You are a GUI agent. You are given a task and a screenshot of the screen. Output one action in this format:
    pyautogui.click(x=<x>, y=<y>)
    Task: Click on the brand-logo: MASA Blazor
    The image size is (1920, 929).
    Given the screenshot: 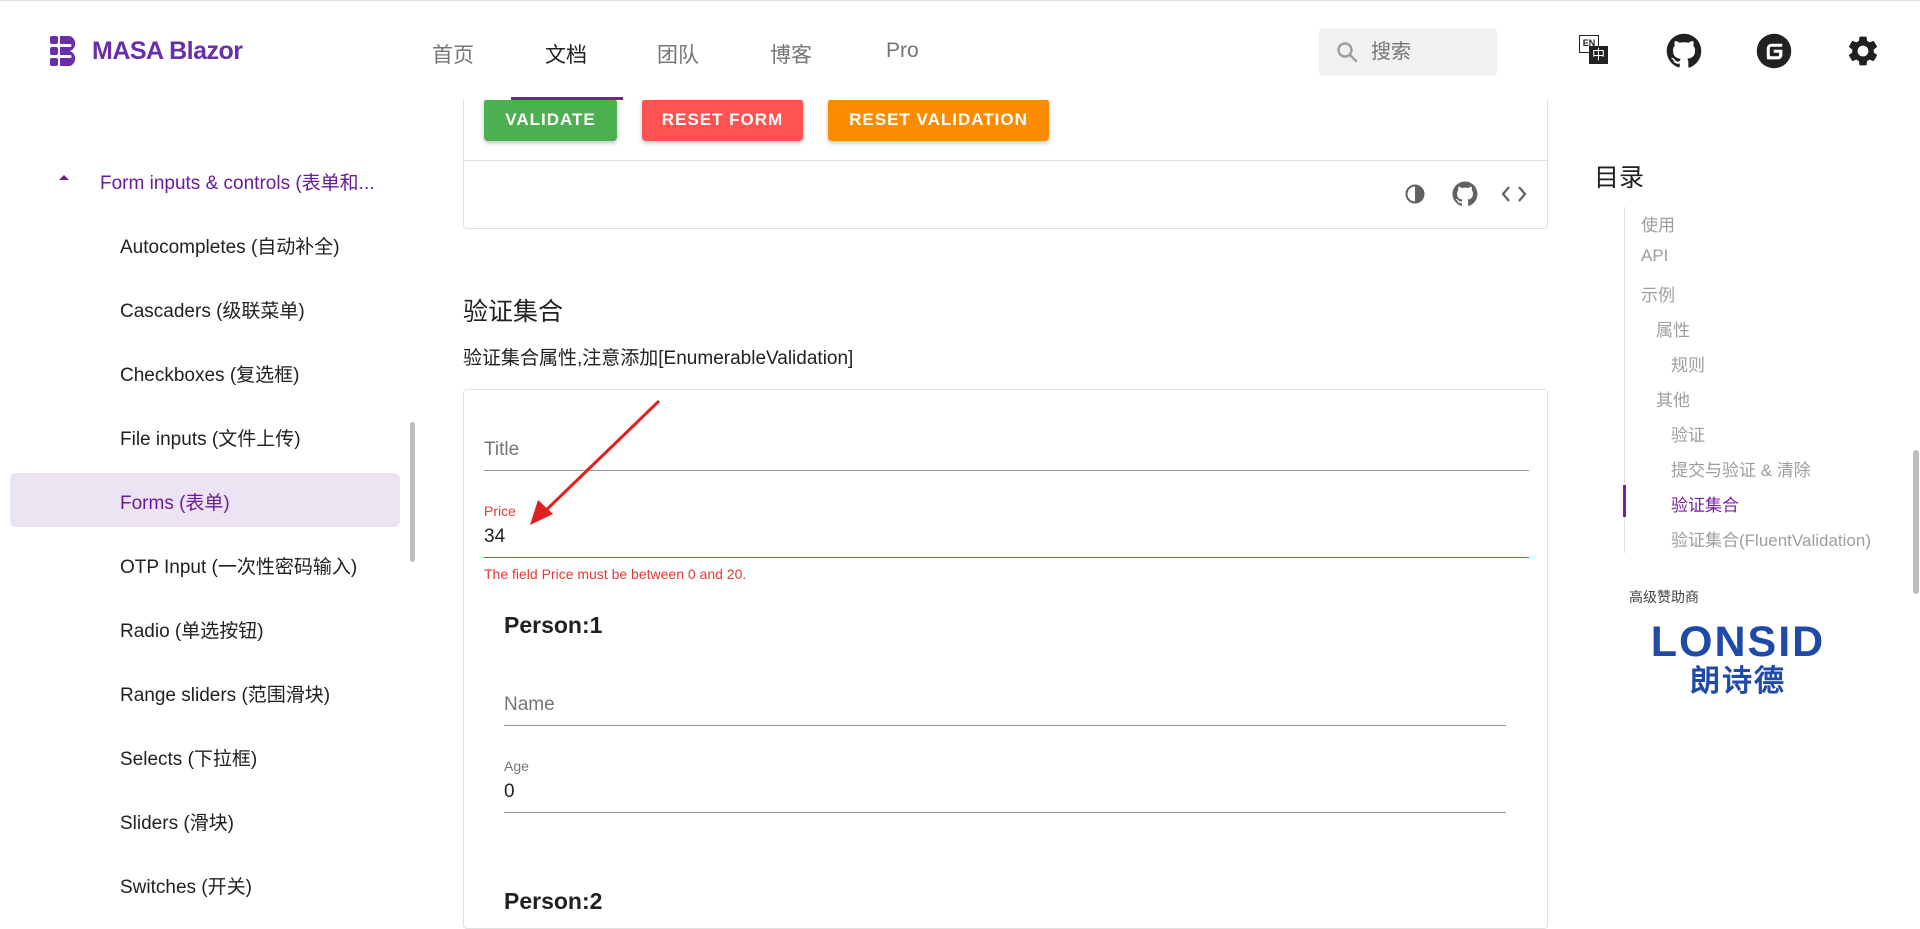 What is the action you would take?
    pyautogui.click(x=145, y=51)
    